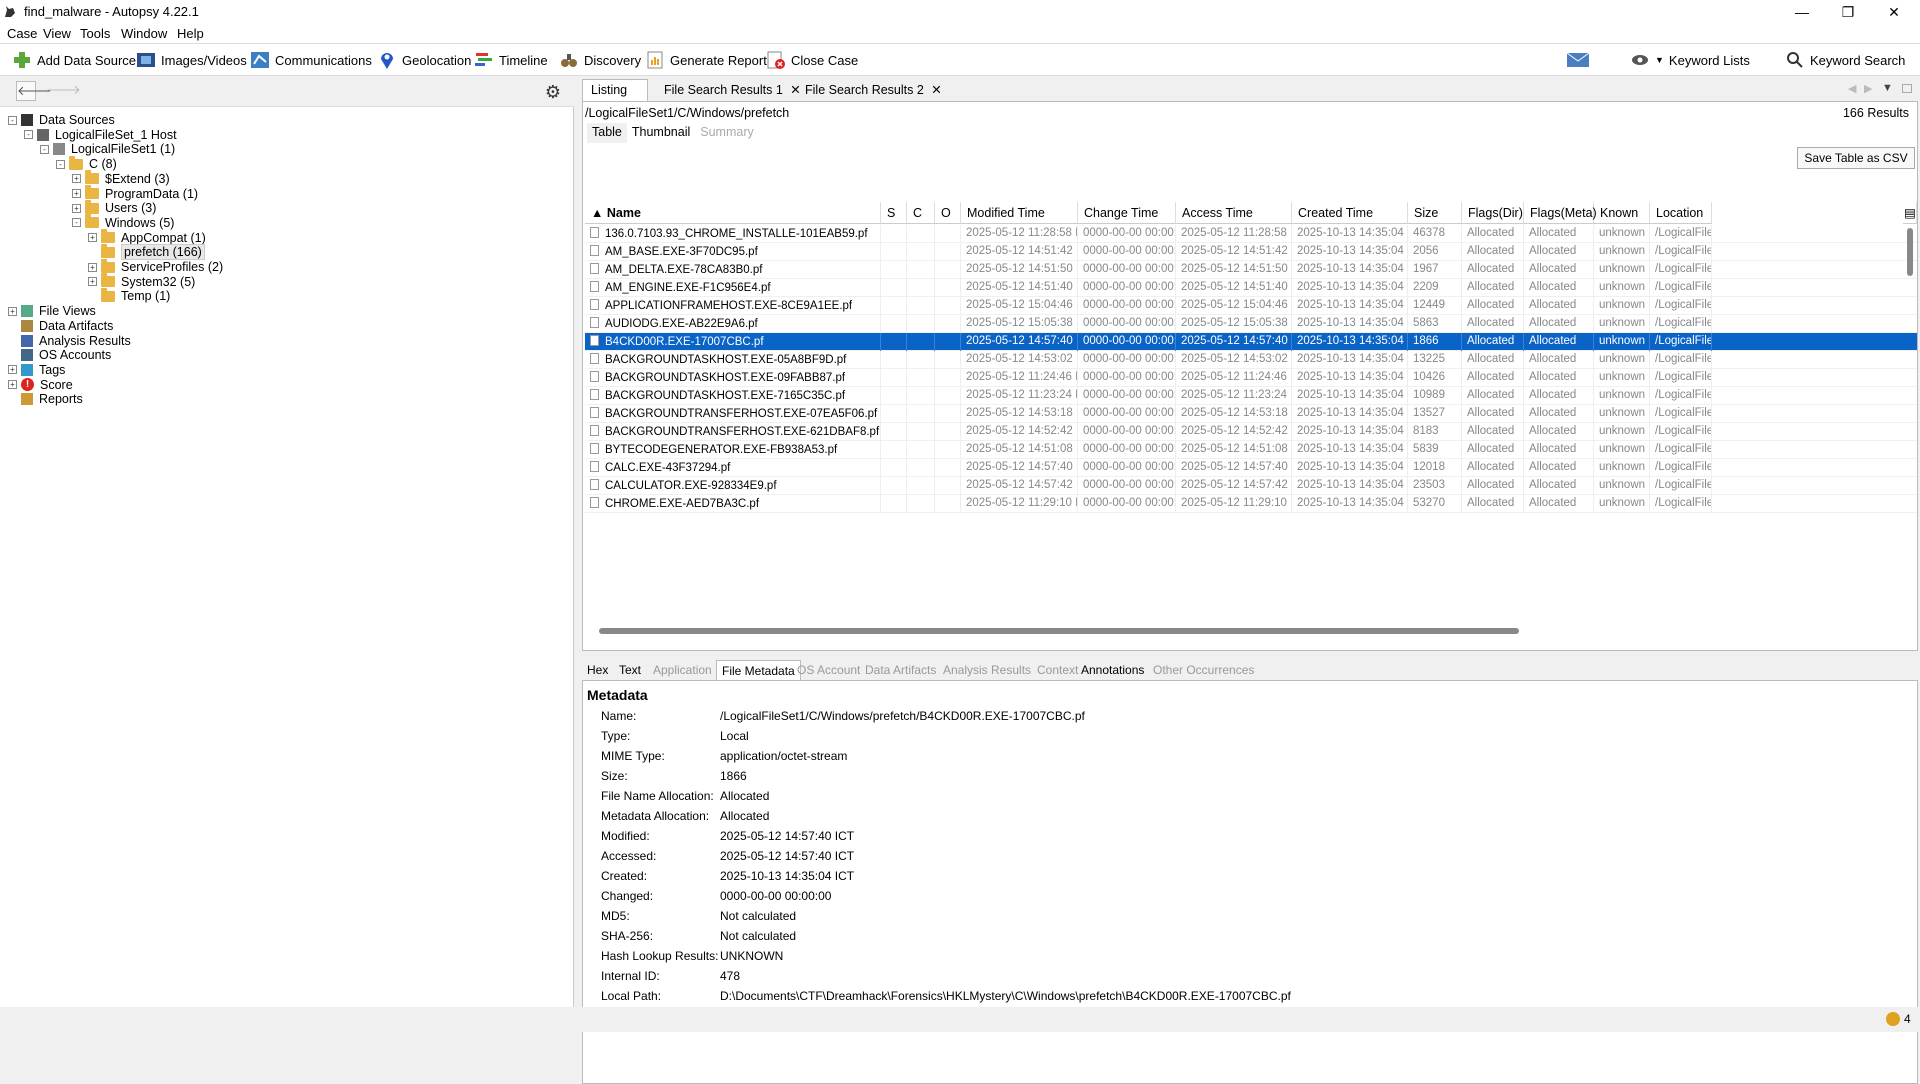 The width and height of the screenshot is (1920, 1084). I want to click on horizontal-scrollbar-thumb, so click(1059, 631).